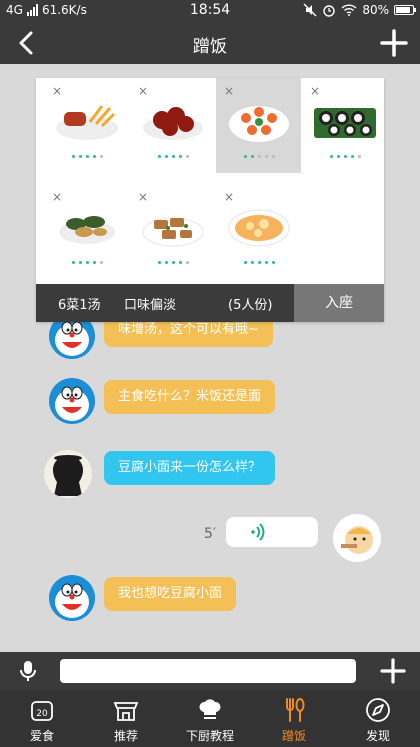  Describe the element at coordinates (41, 736) in the screenshot. I see `tab-label: 爱食` at that location.